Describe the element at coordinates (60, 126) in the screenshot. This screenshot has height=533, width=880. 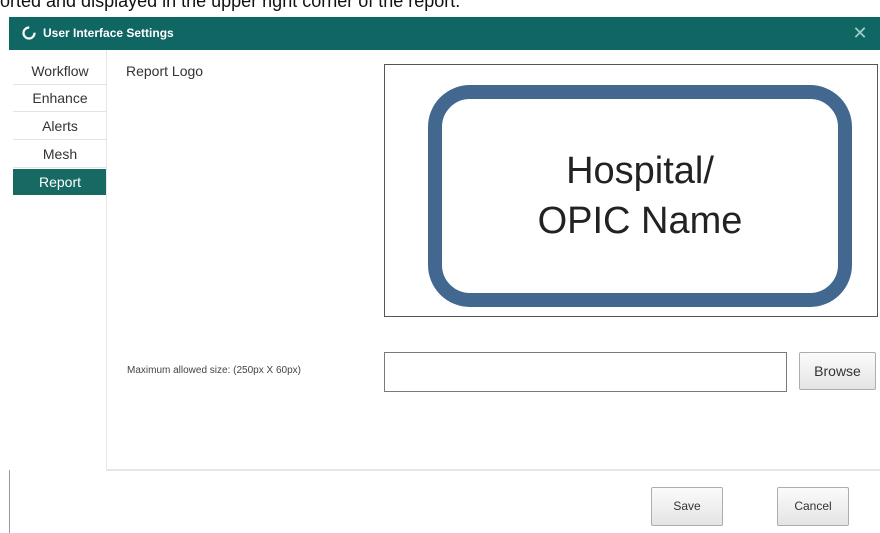
I see `sidebar-item-alerts: Alerts` at that location.